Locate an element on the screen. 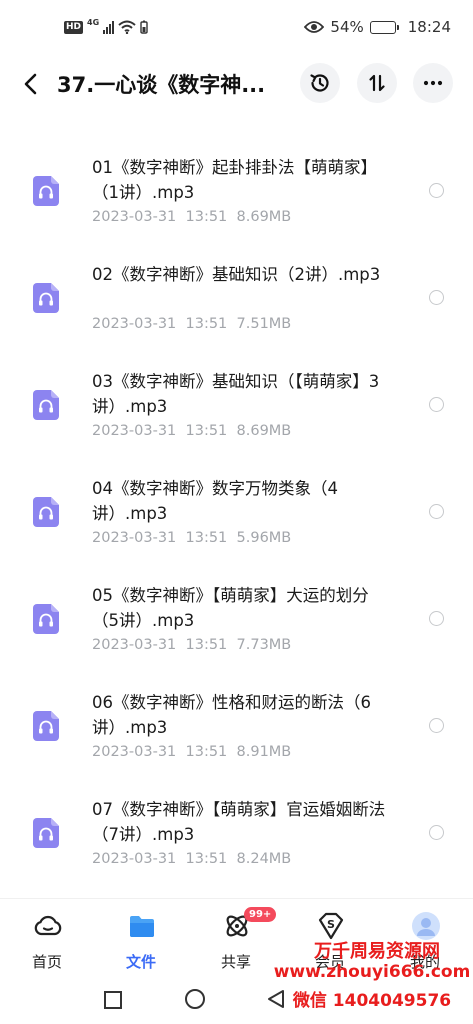 The image size is (473, 1024). nav-share: 99+ 共享 is located at coordinates (236, 939).